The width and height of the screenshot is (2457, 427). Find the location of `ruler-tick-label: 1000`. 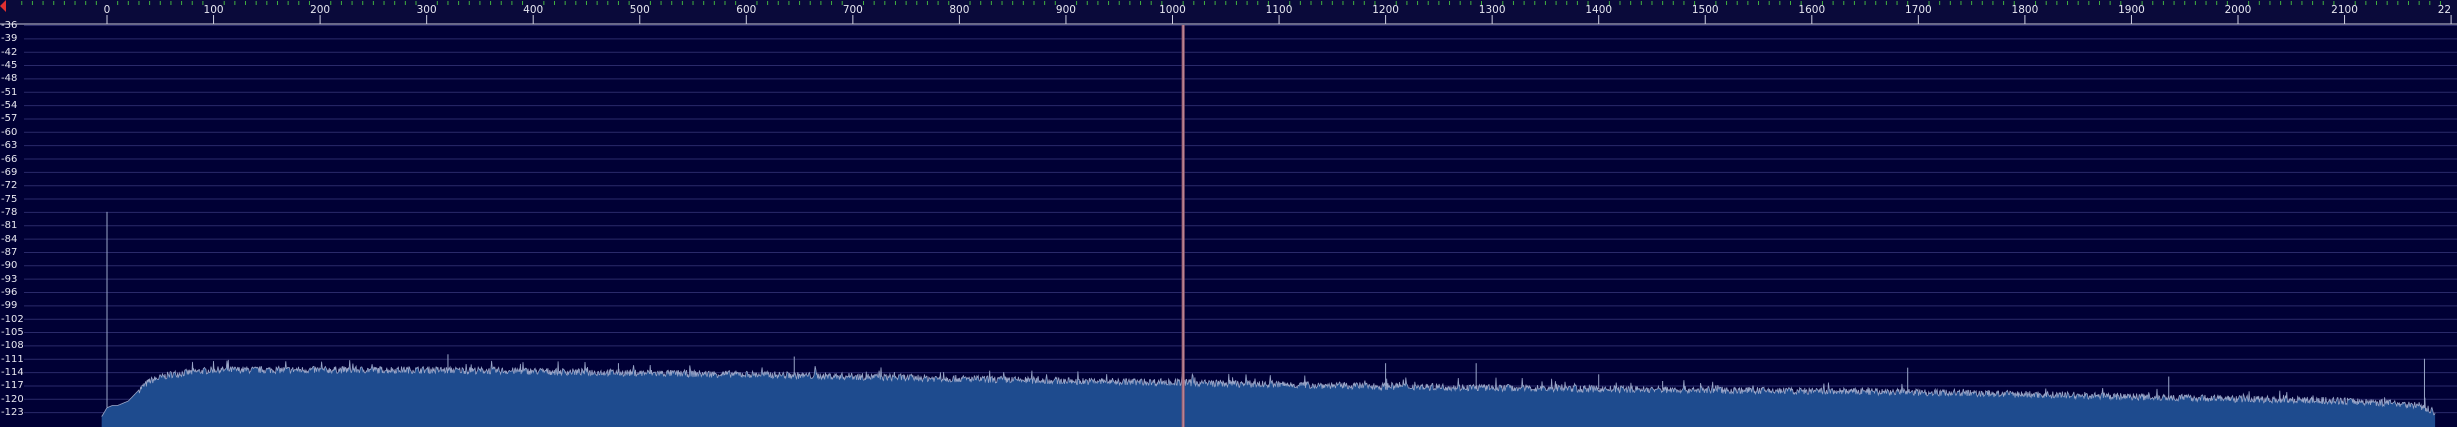

ruler-tick-label: 1000 is located at coordinates (1172, 10).